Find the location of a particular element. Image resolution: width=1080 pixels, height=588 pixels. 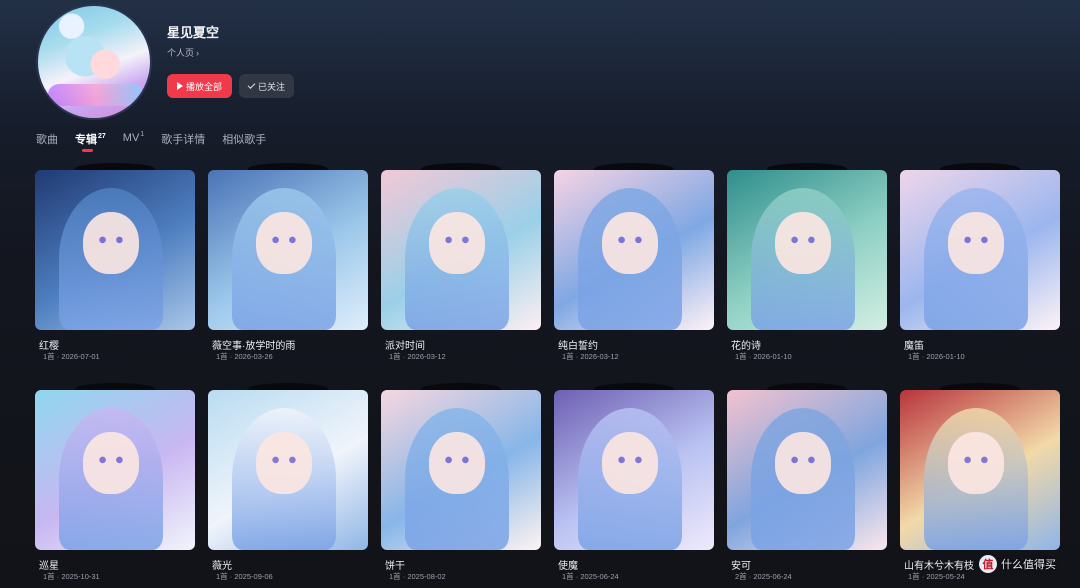

profile-link: 个人页 › is located at coordinates (183, 52).